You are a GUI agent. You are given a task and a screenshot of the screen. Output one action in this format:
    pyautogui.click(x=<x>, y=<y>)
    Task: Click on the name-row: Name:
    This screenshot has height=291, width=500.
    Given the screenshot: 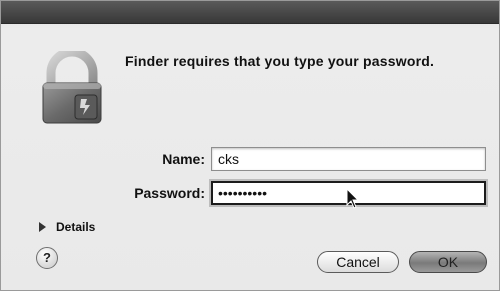 What is the action you would take?
    pyautogui.click(x=250, y=160)
    